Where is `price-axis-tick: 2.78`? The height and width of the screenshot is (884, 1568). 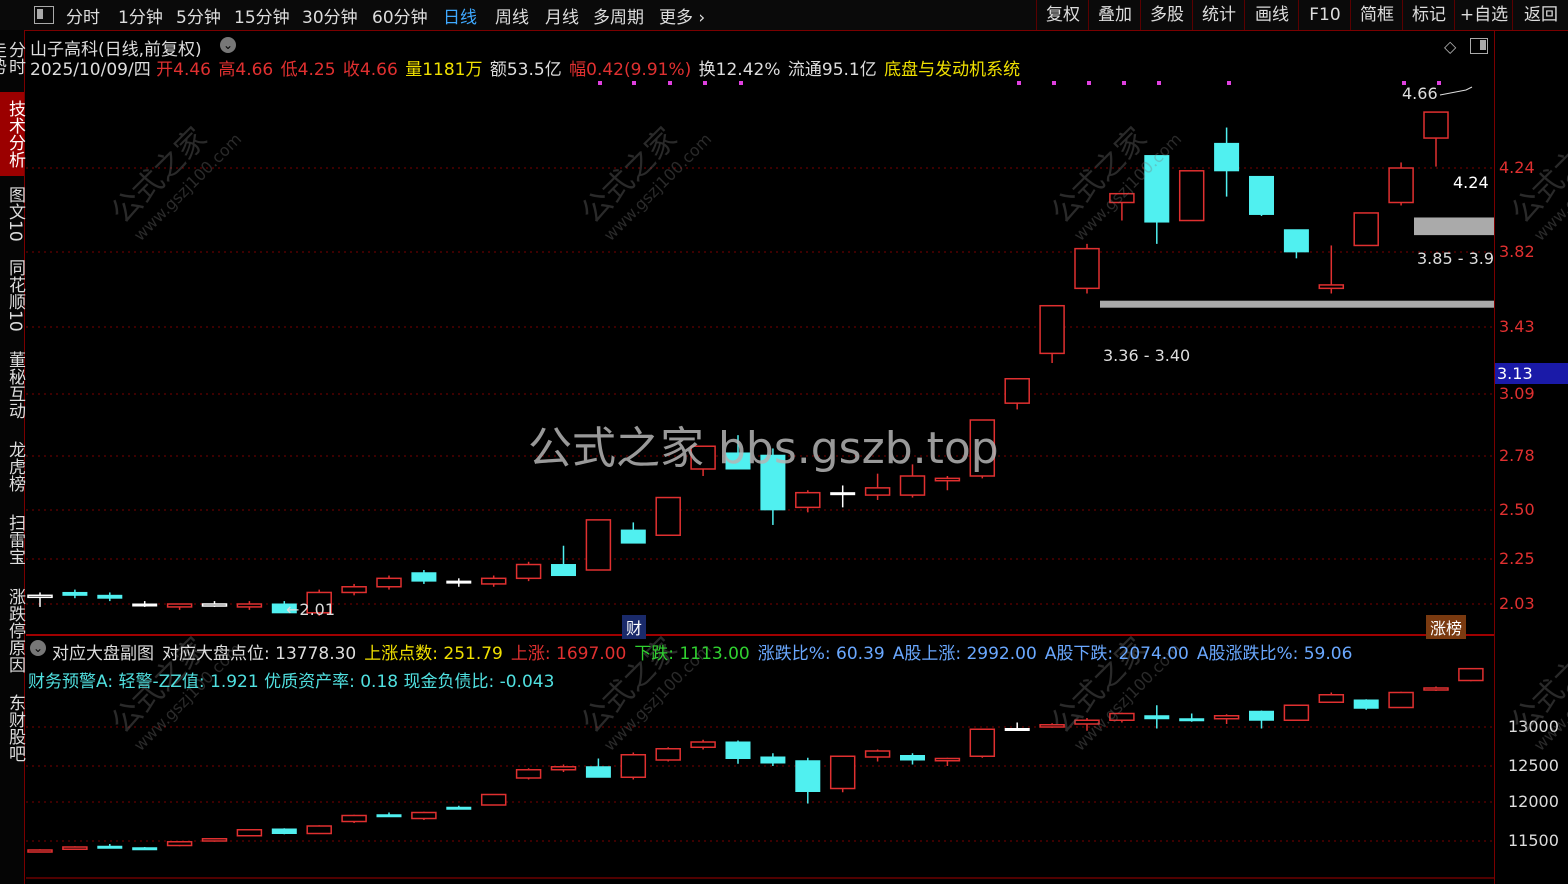
price-axis-tick: 2.78 is located at coordinates (1517, 455).